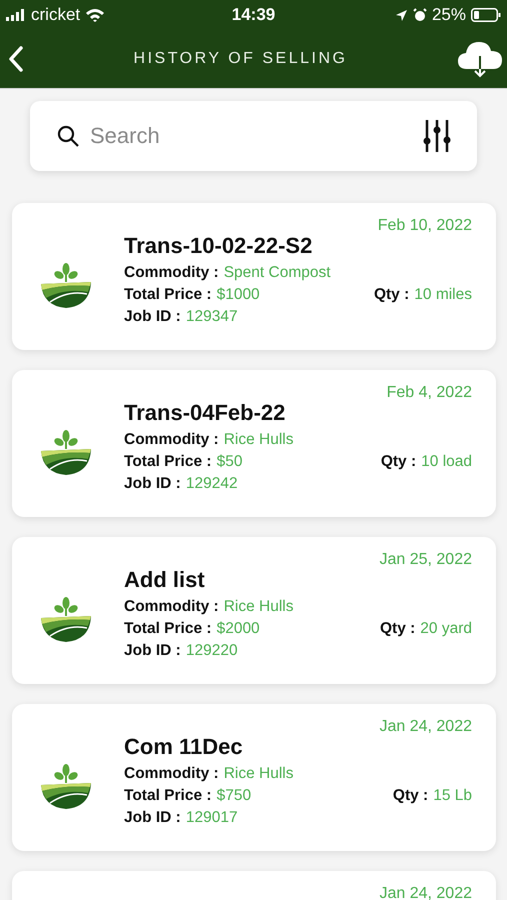 This screenshot has width=507, height=900. I want to click on filter-sliders-icon, so click(437, 136).